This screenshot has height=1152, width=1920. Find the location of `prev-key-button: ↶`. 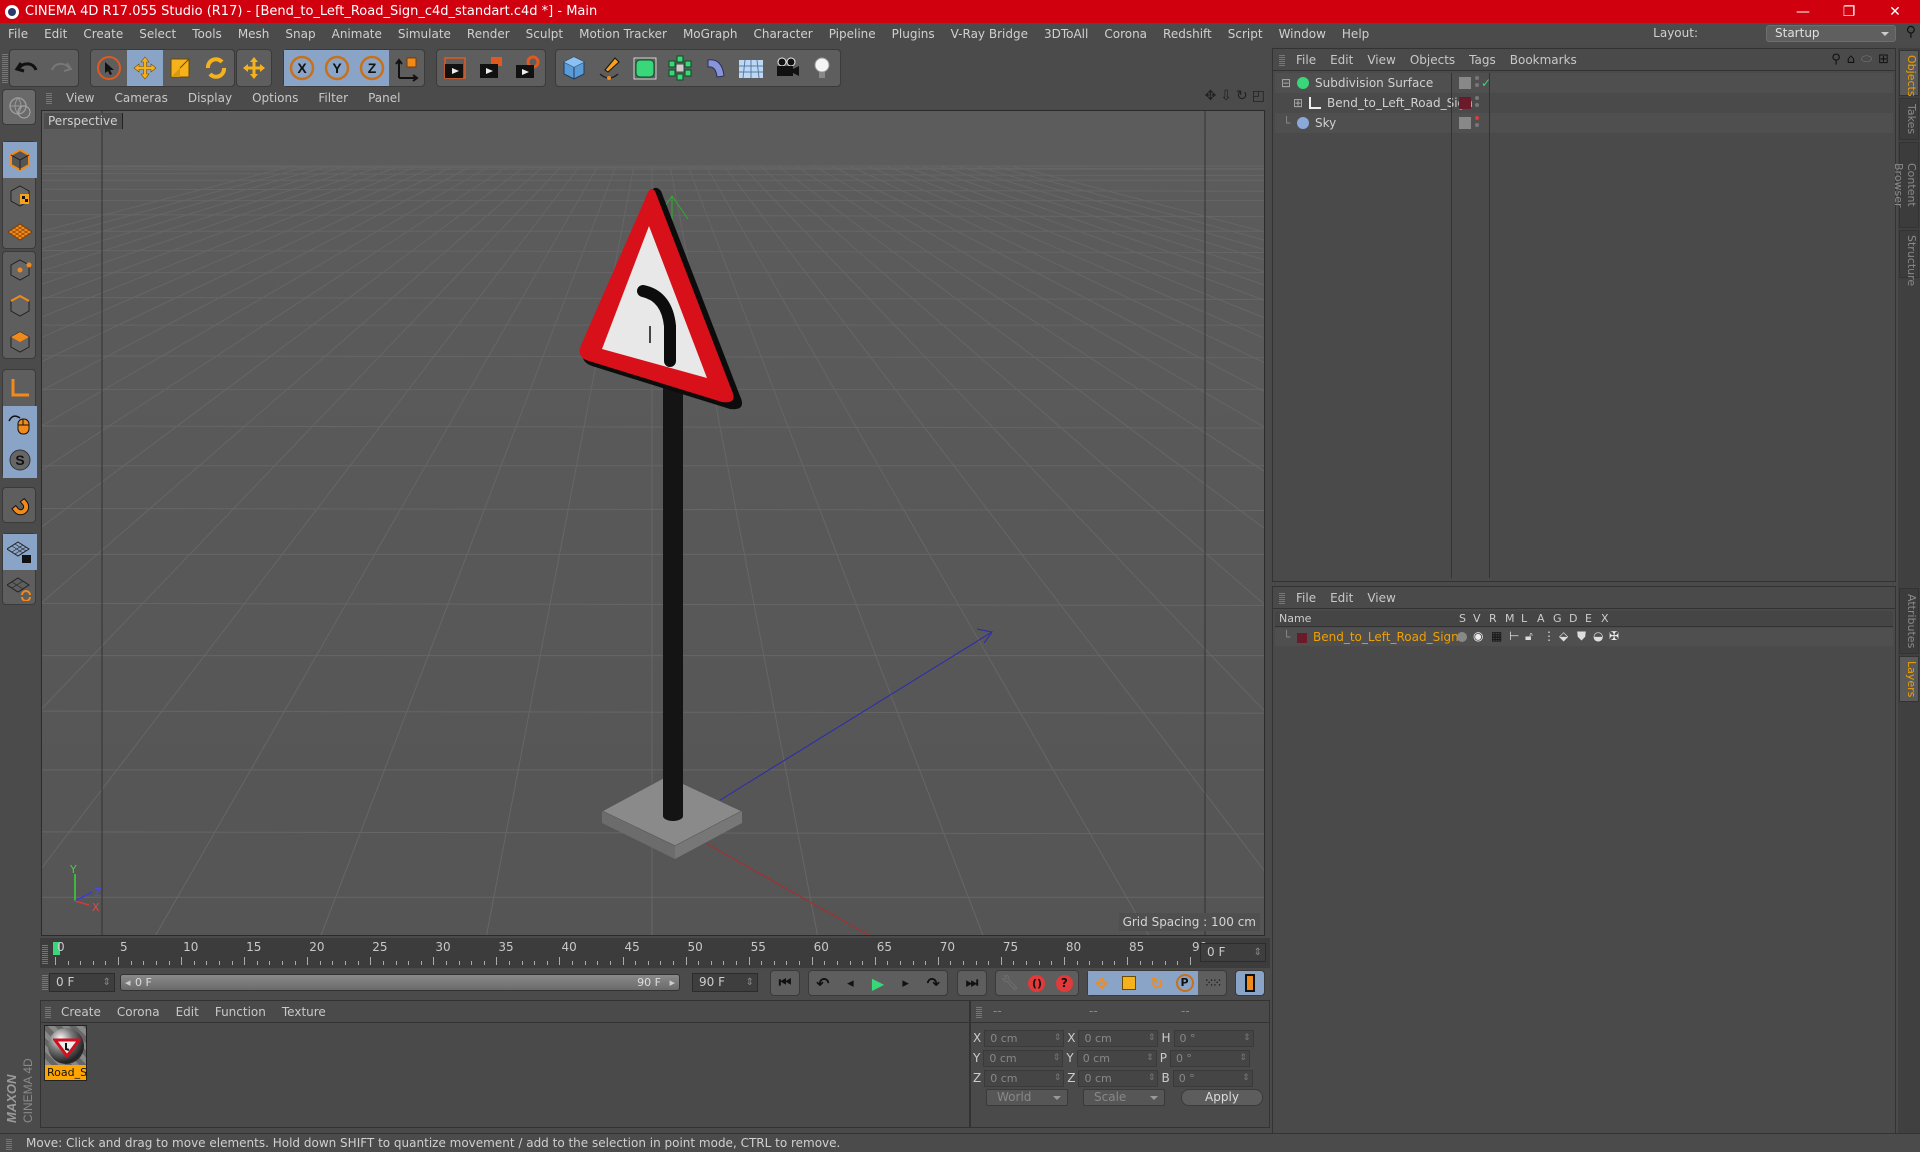

prev-key-button: ↶ is located at coordinates (823, 983).